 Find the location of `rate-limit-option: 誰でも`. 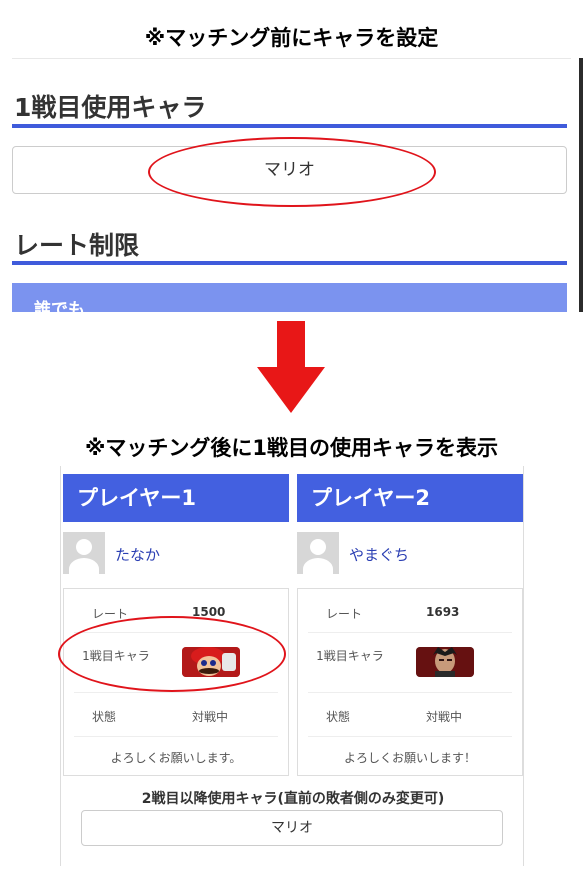

rate-limit-option: 誰でも is located at coordinates (289, 297).